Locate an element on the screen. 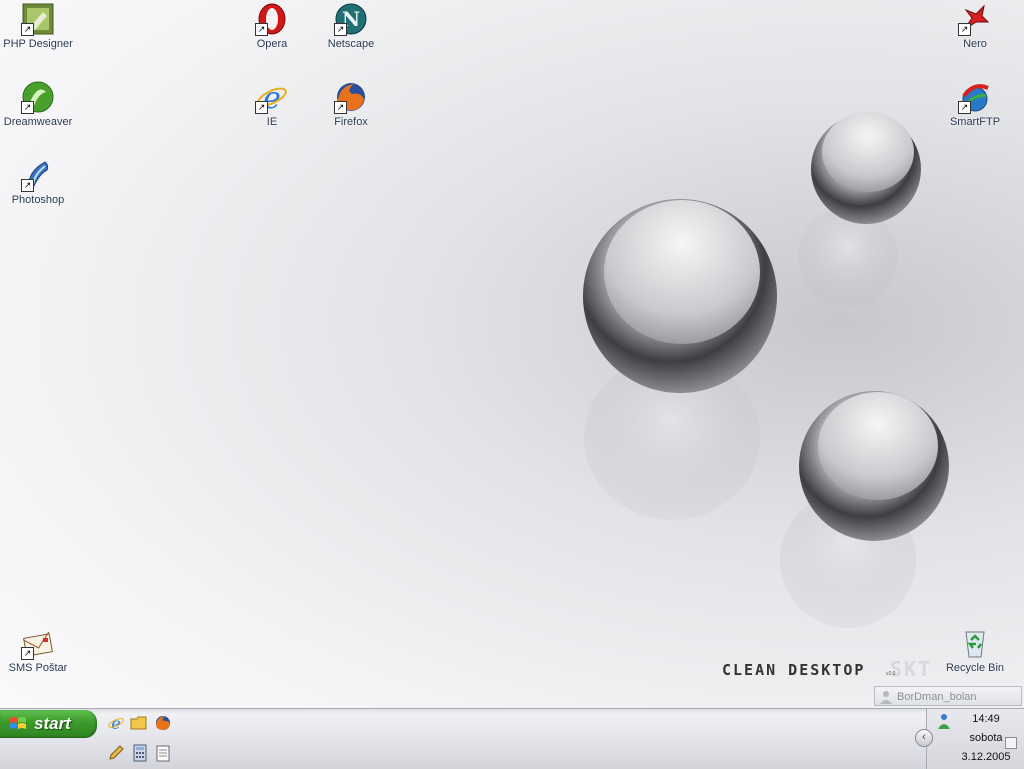  desktop-icon-label: Firefox is located at coordinates (351, 122).